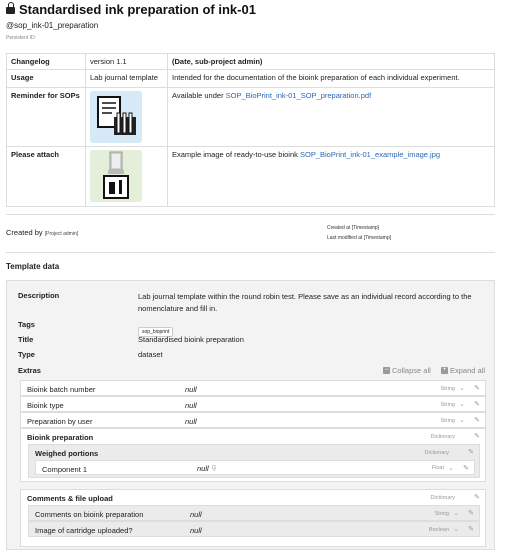  Describe the element at coordinates (61, 234) in the screenshot. I see `created-by-value: [Project admin]` at that location.